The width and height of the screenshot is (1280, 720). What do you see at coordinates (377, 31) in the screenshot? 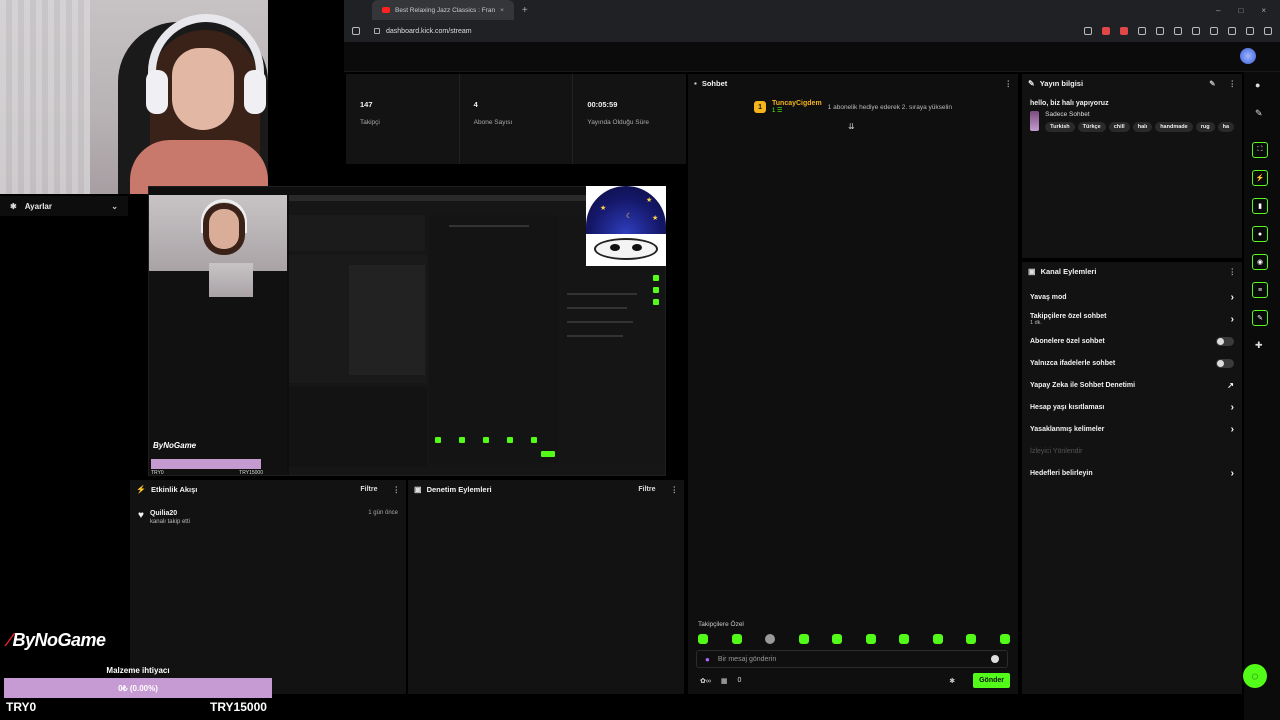
I see `lock-icon` at bounding box center [377, 31].